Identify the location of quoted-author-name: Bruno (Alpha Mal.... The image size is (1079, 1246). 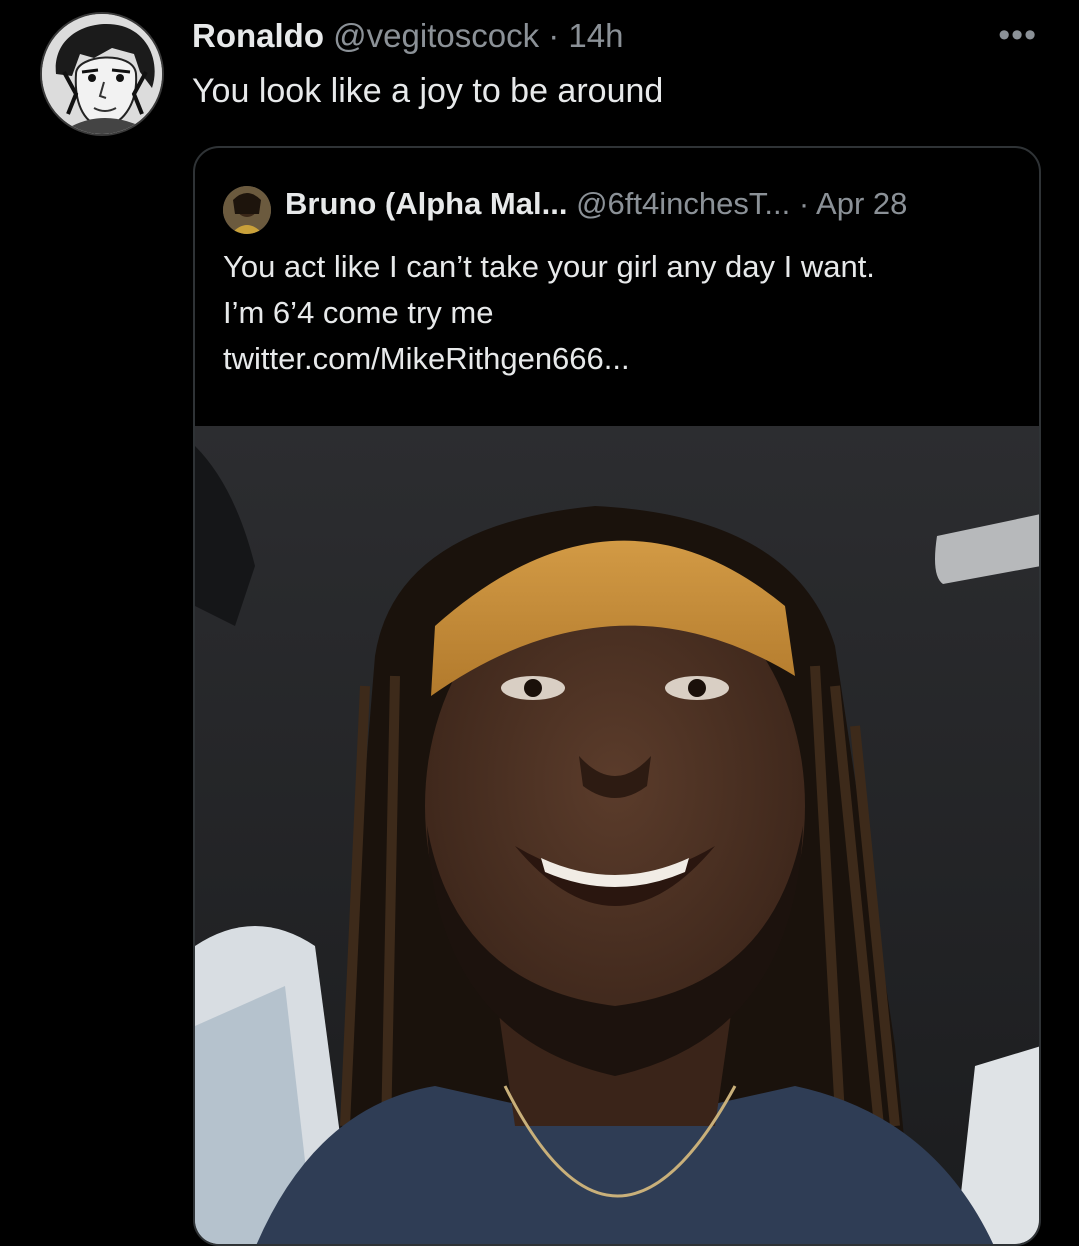
(426, 203).